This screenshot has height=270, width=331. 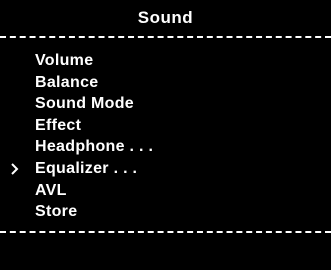 What do you see at coordinates (165, 37) in the screenshot?
I see `top-divider` at bounding box center [165, 37].